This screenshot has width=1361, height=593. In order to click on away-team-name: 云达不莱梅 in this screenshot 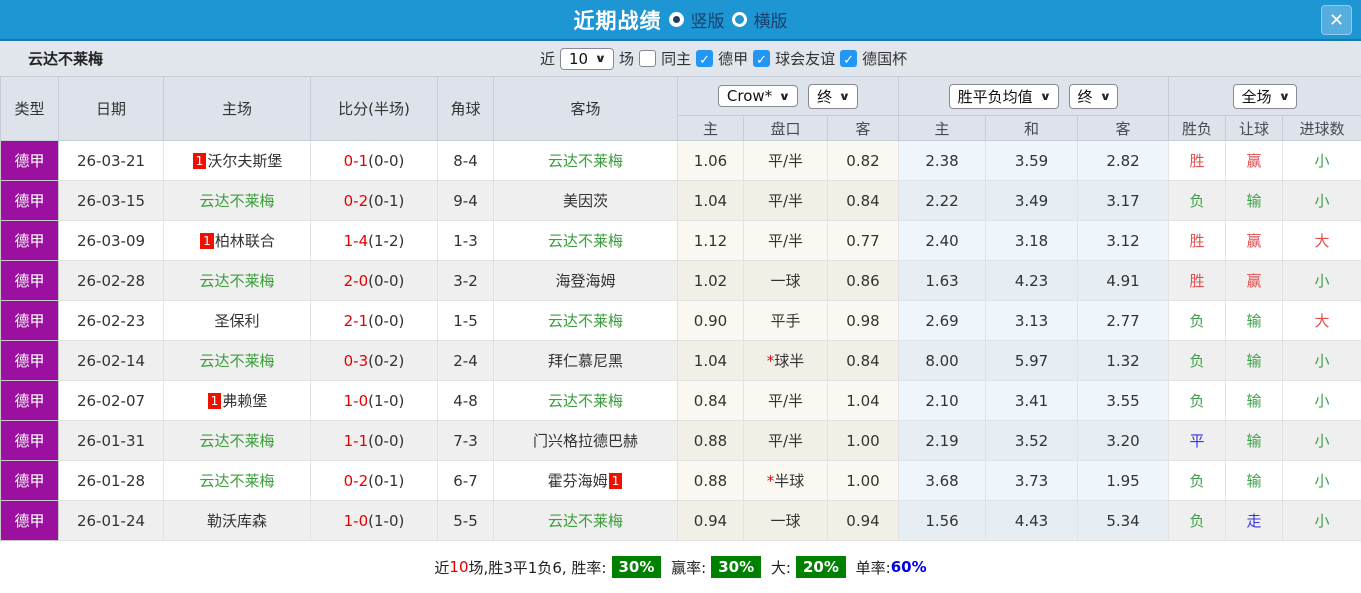, I will do `click(585, 321)`.